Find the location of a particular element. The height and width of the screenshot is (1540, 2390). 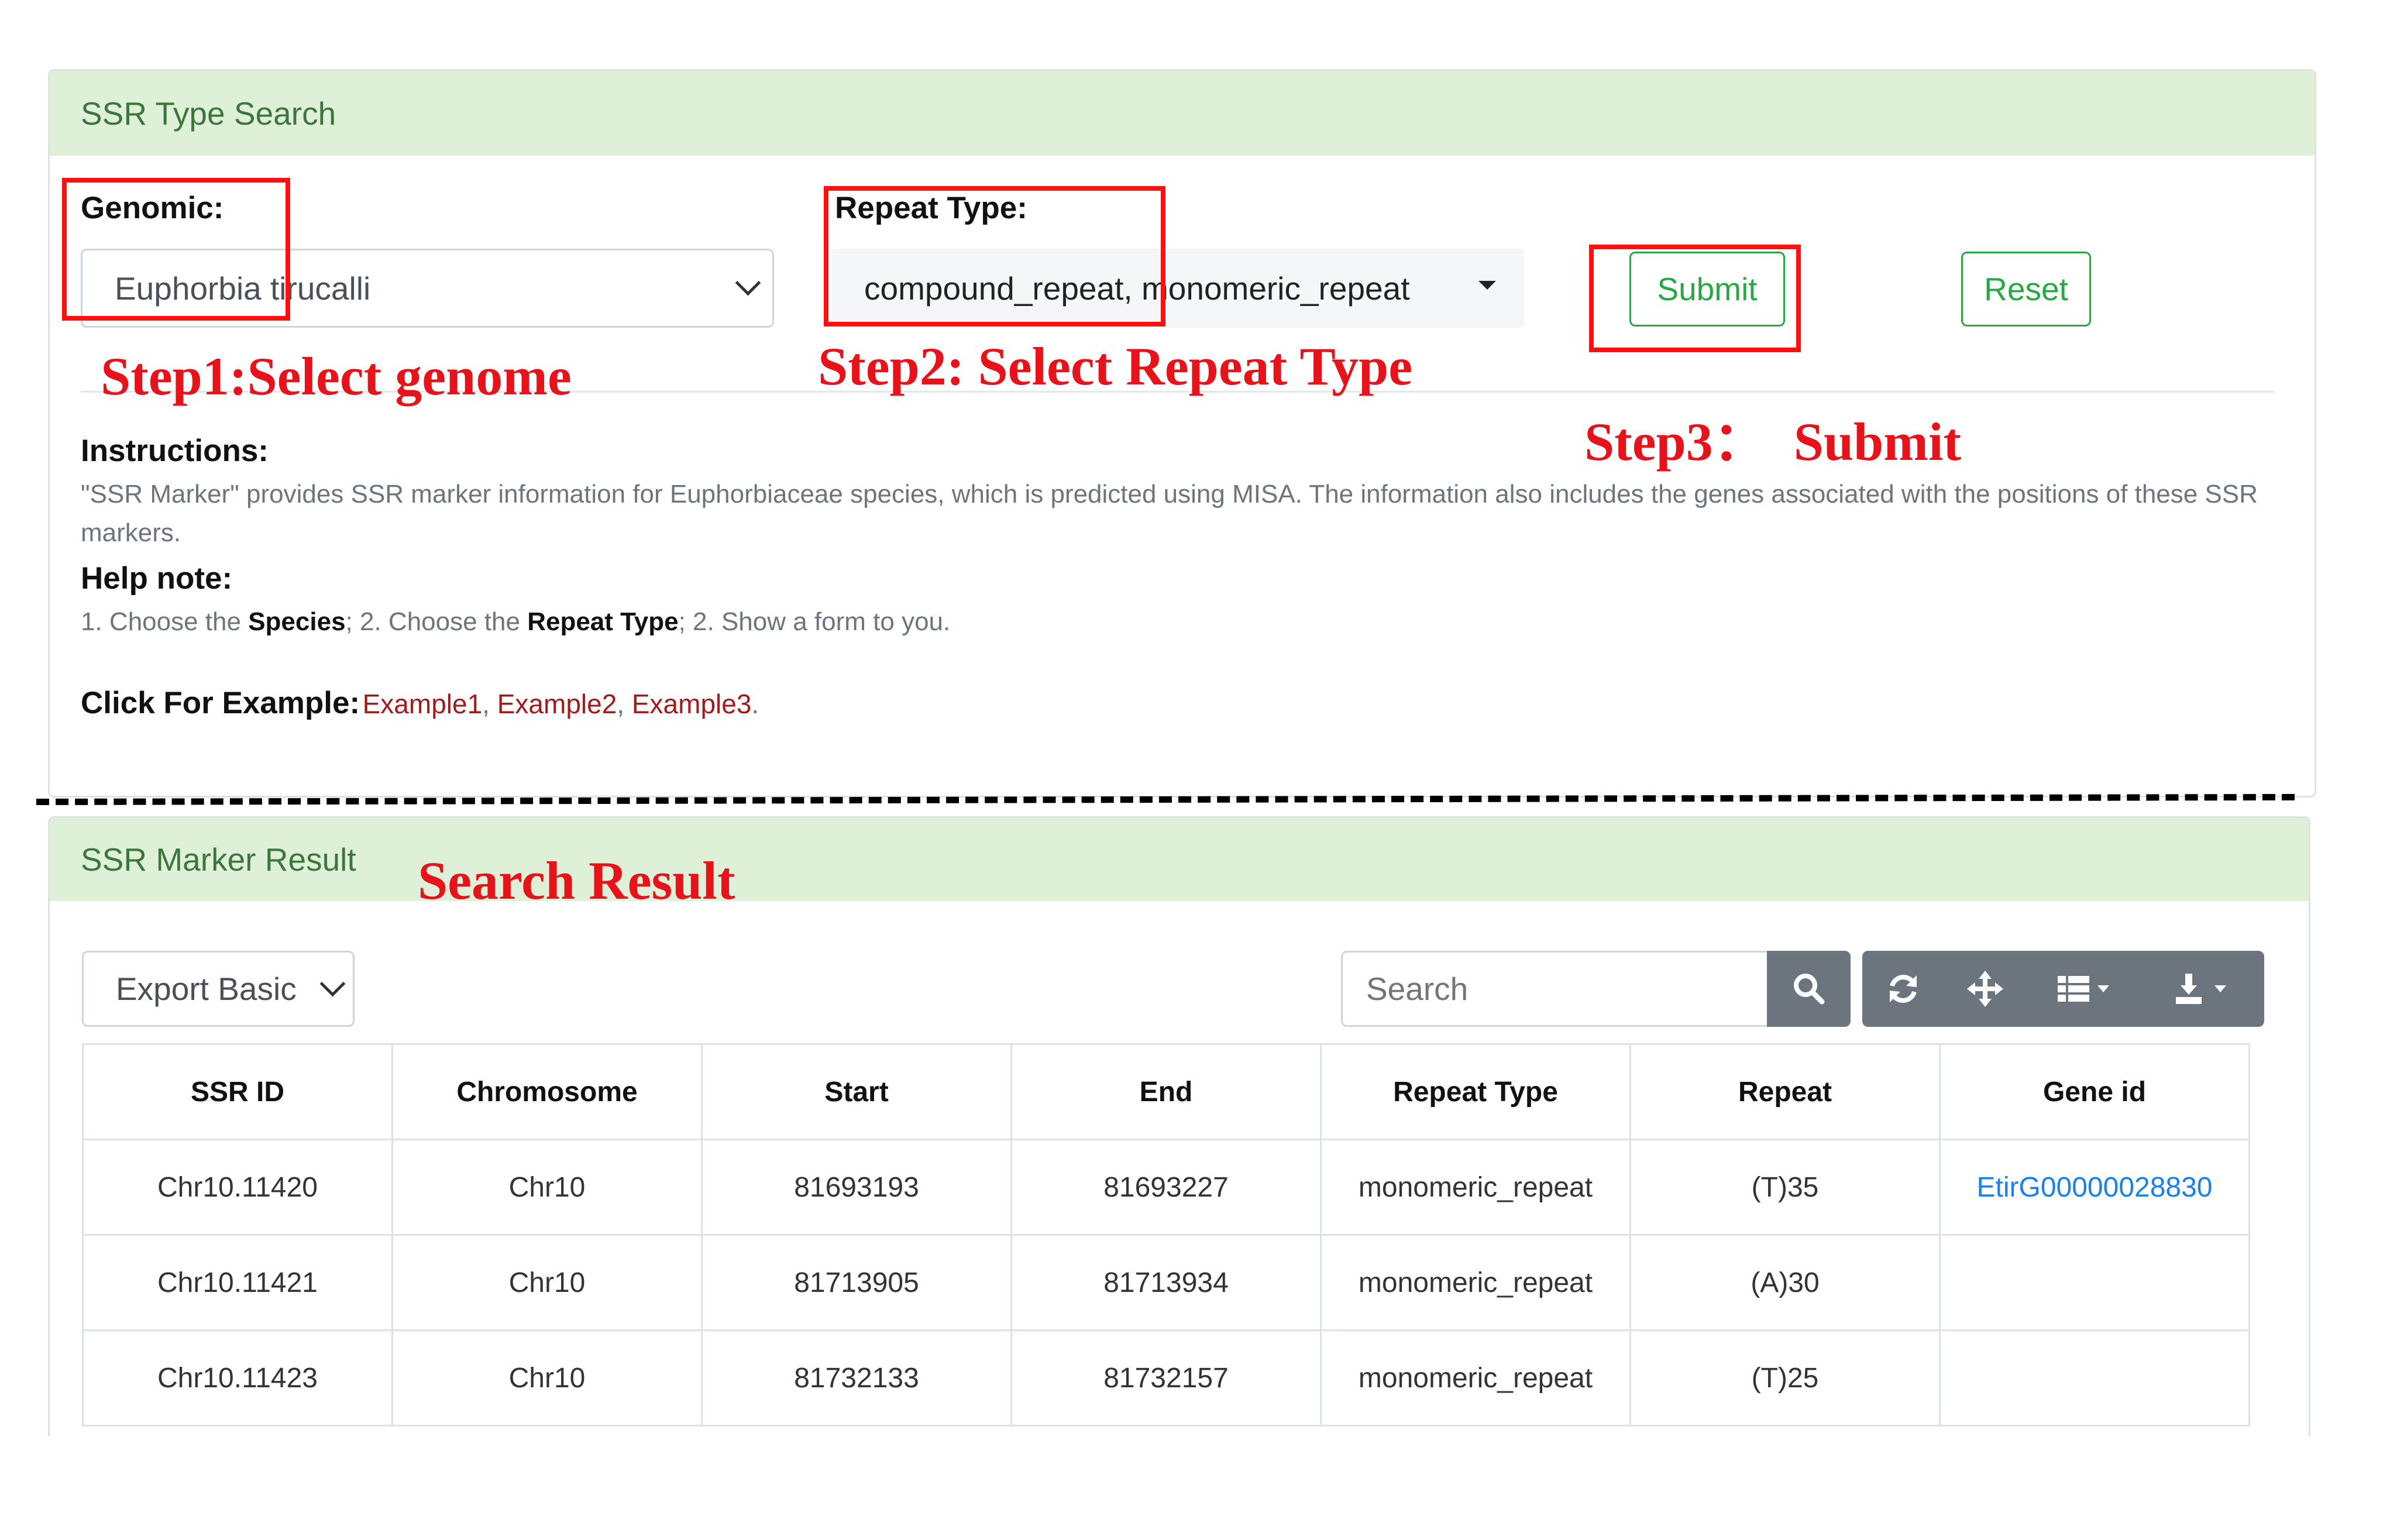

search-panel-title: SSR Type Search is located at coordinates (208, 113).